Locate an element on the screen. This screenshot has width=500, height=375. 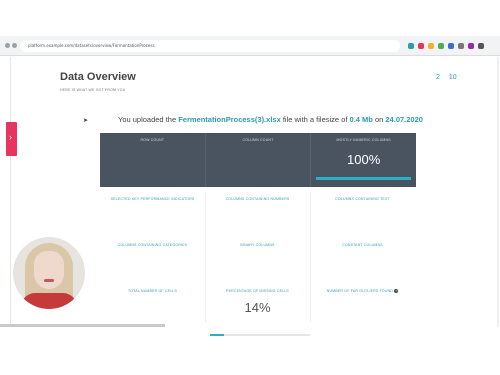
horizontal-scrollbar is located at coordinates (82, 325).